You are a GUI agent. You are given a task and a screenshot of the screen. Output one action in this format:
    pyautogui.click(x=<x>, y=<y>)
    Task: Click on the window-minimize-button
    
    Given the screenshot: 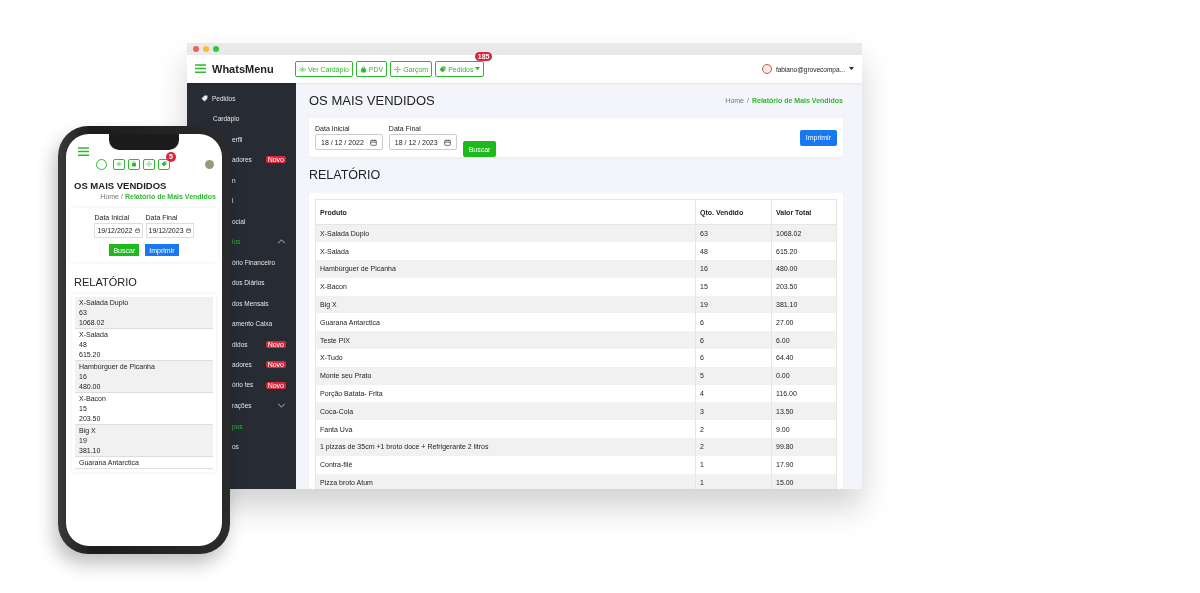 What is the action you would take?
    pyautogui.click(x=206, y=49)
    